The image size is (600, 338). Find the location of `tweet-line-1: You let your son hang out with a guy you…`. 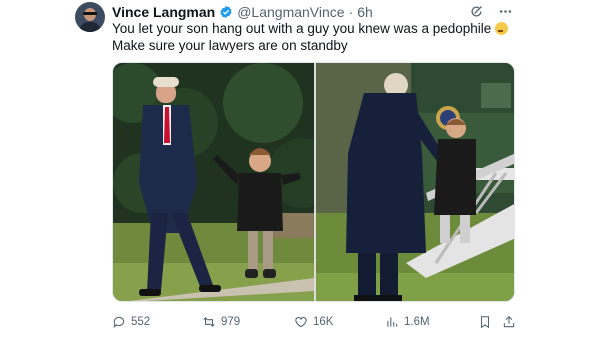

tweet-line-1: You let your son hang out with a guy you… is located at coordinates (310, 29).